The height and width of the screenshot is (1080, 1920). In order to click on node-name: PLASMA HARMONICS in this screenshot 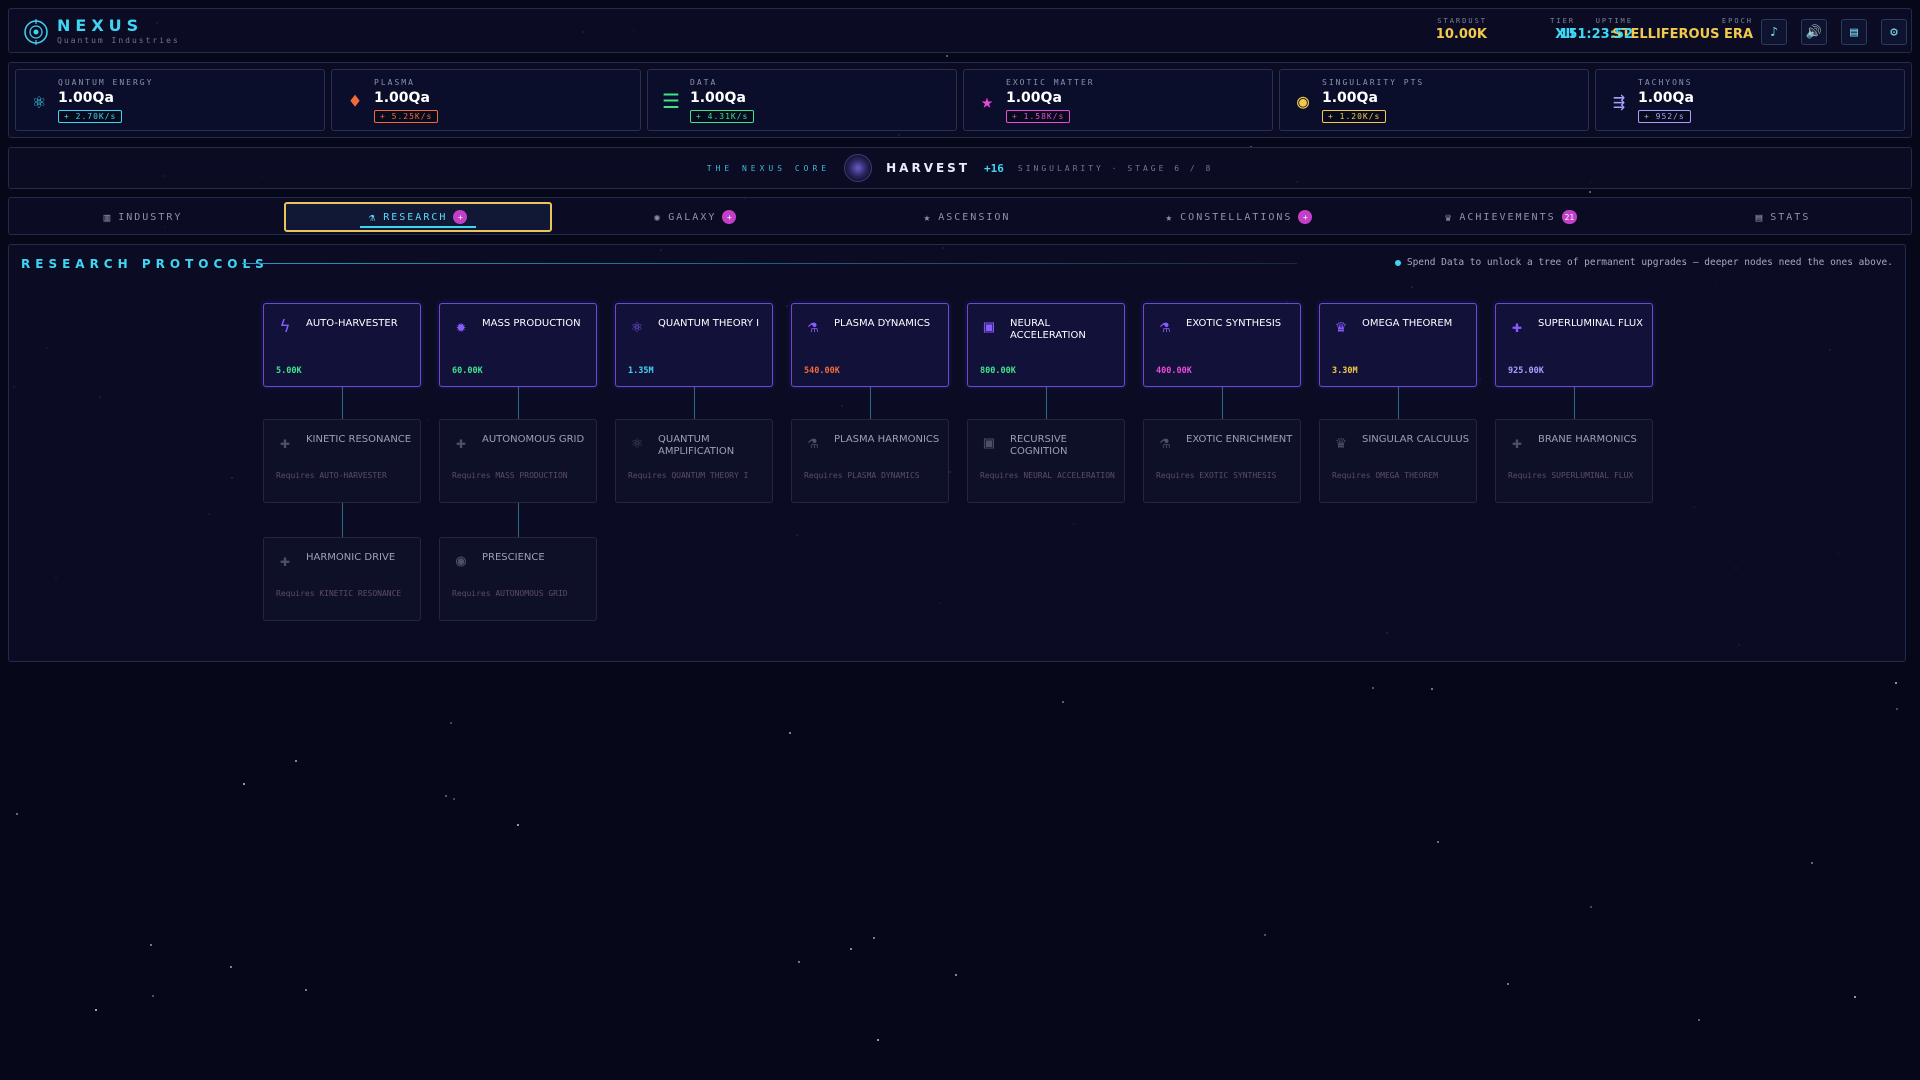, I will do `click(887, 439)`.